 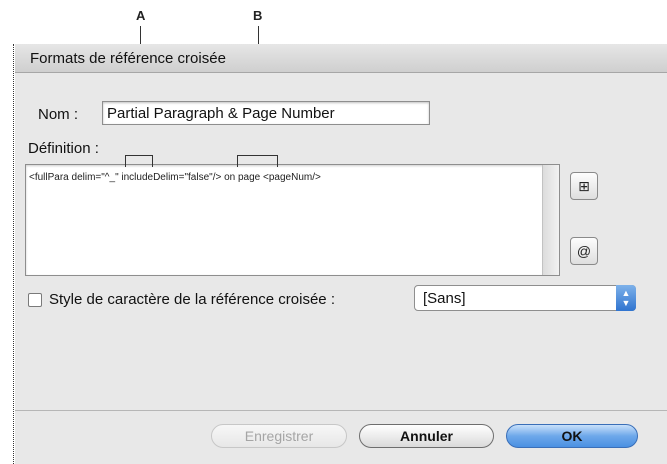 What do you see at coordinates (63, 148) in the screenshot?
I see `definition-label: Définition :` at bounding box center [63, 148].